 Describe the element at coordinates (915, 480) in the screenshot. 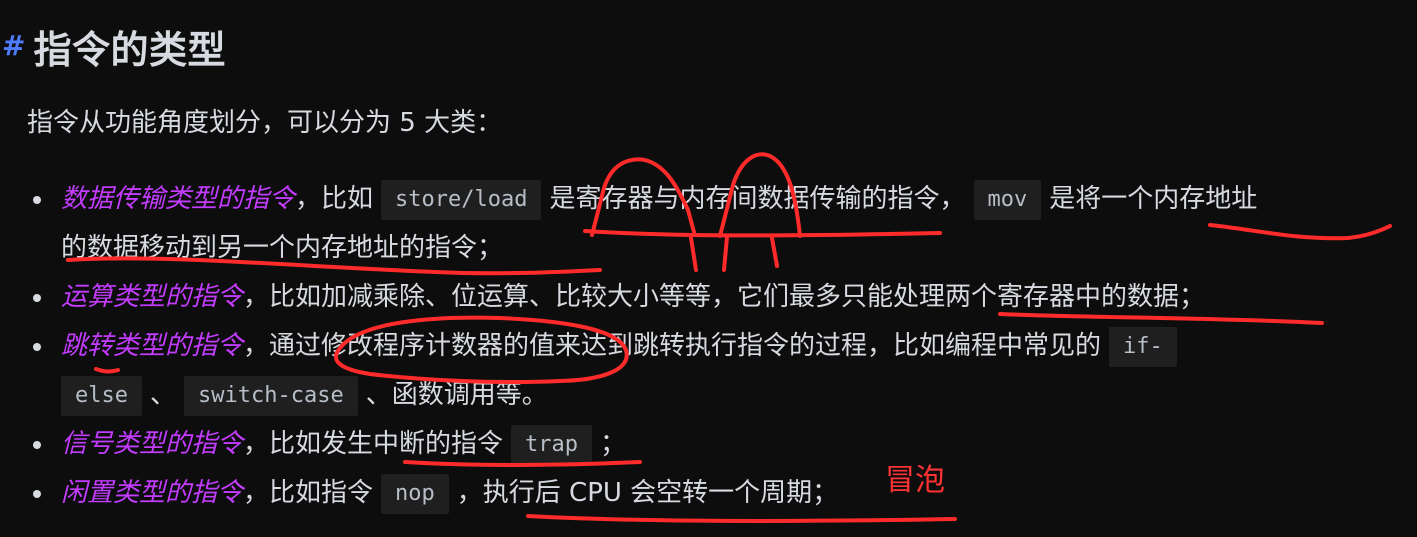

I see `annotation-label: 冒泡` at that location.